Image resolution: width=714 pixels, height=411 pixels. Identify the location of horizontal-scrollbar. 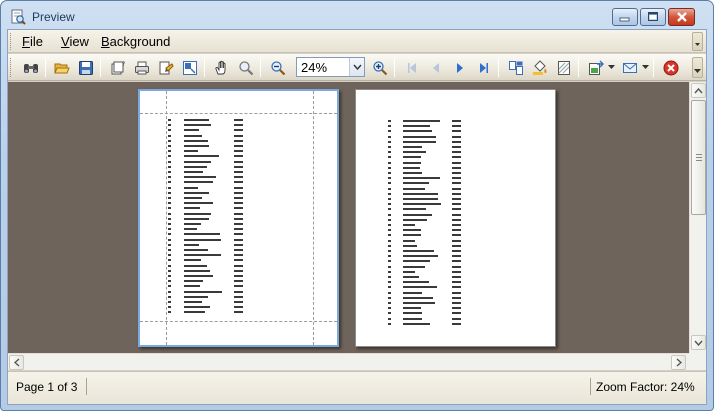
(348, 361).